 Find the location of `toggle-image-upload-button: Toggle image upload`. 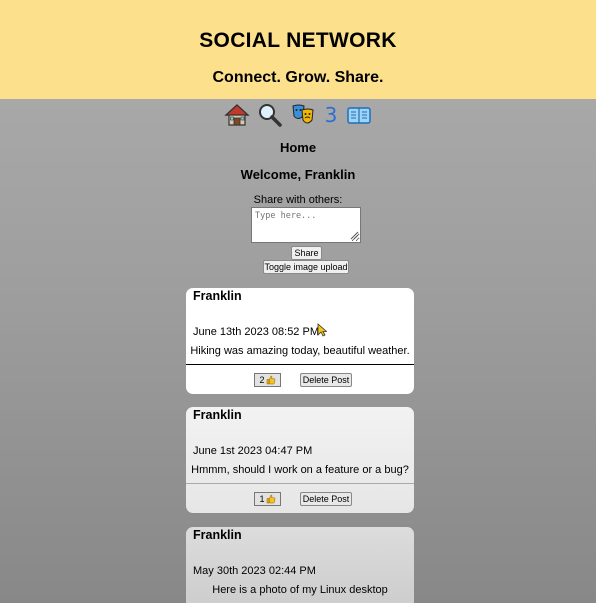

toggle-image-upload-button: Toggle image upload is located at coordinates (306, 267).